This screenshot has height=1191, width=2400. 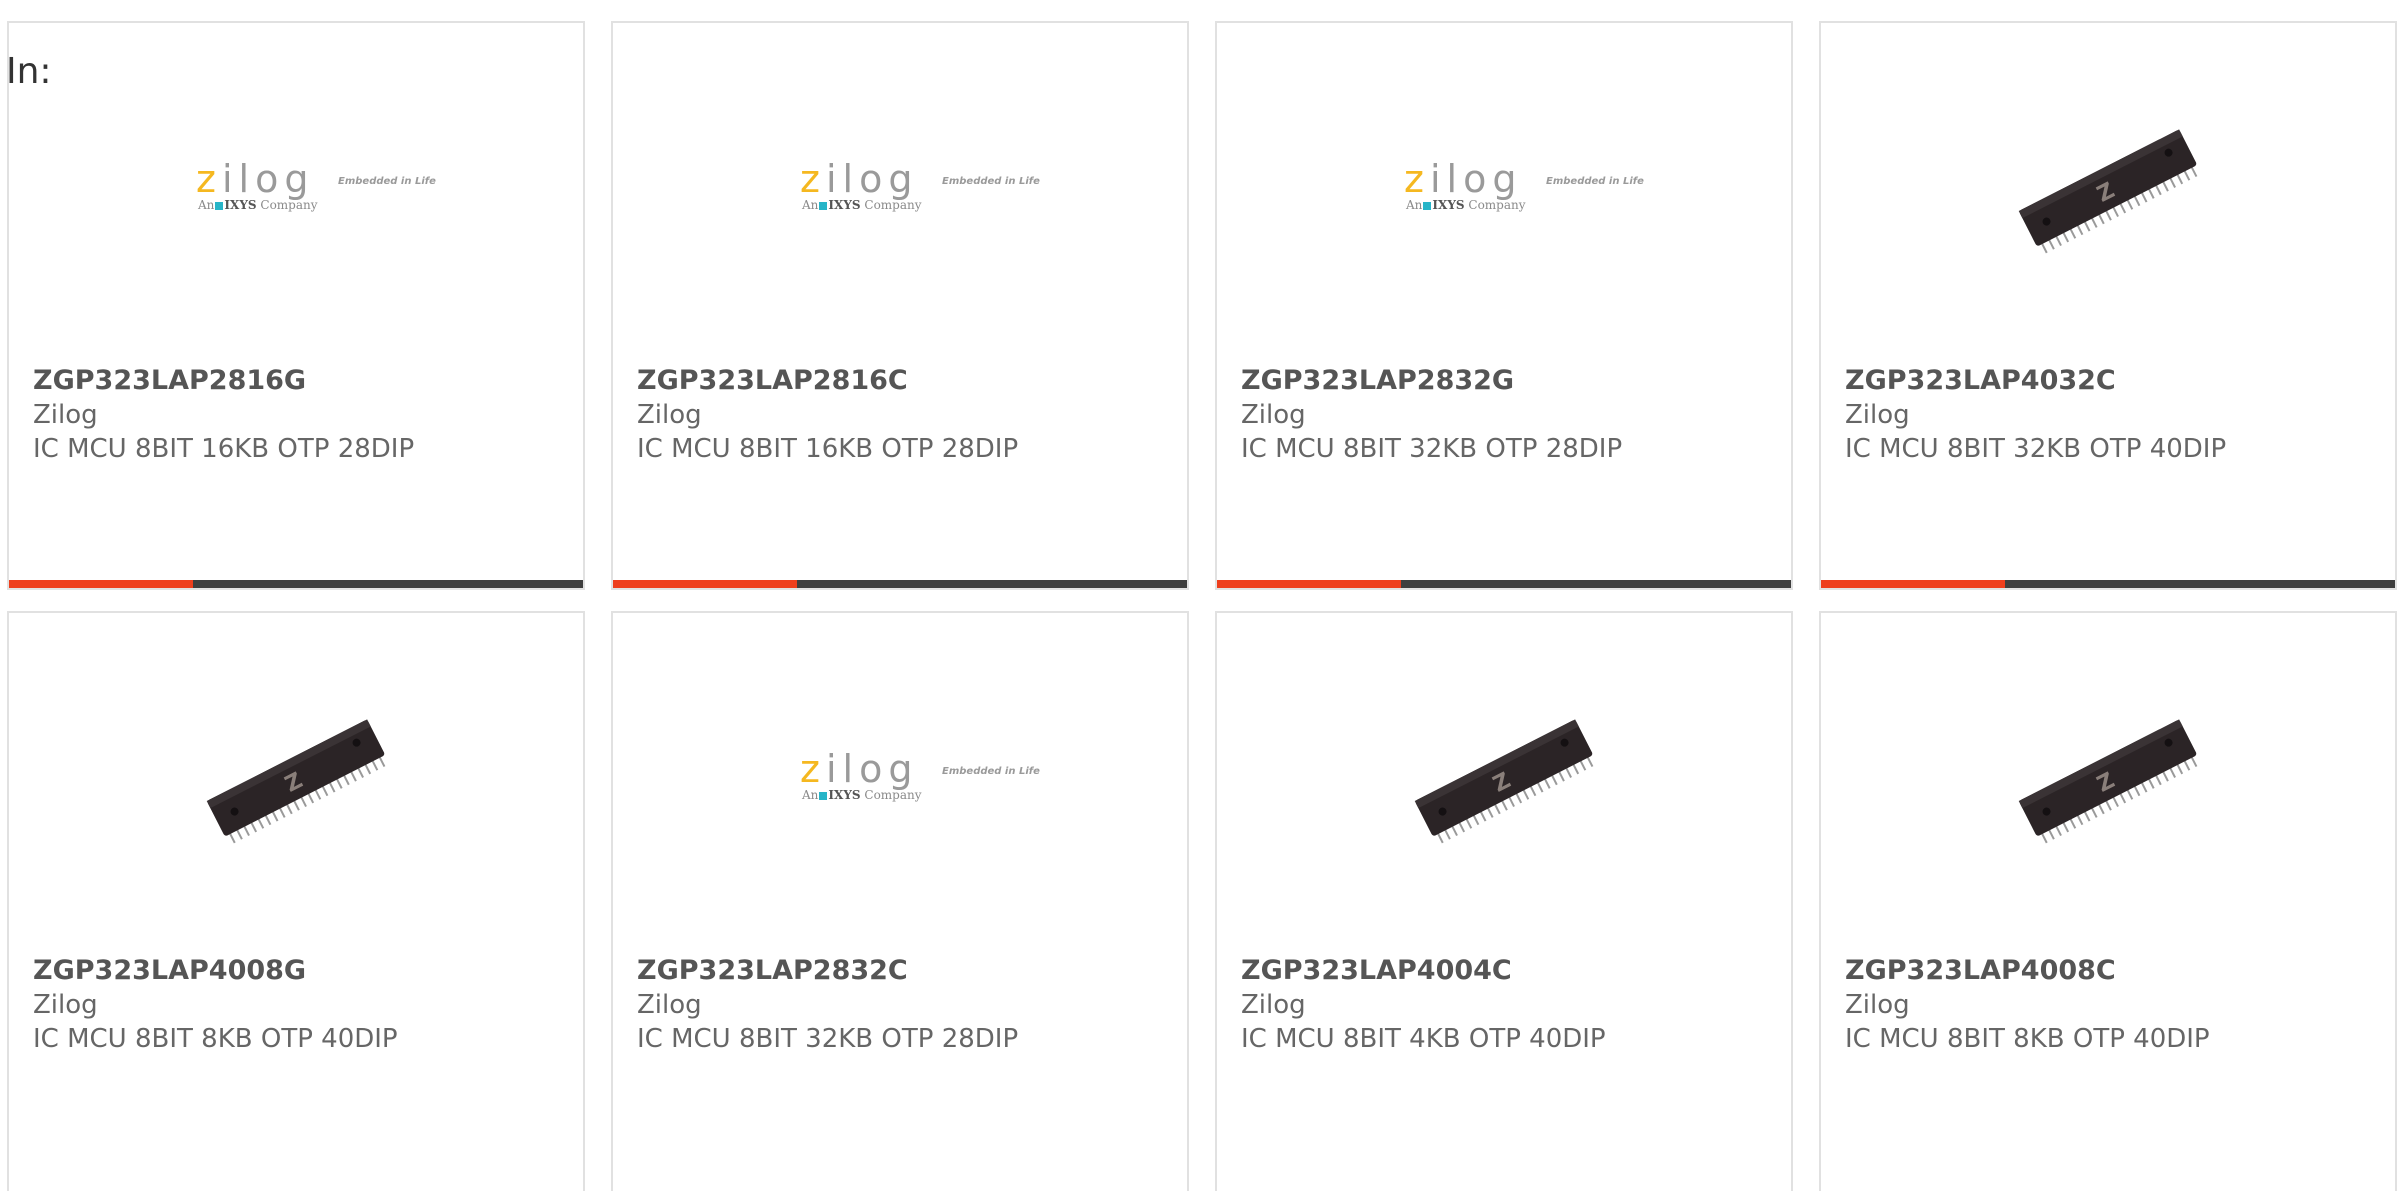 What do you see at coordinates (29, 71) in the screenshot?
I see `filter-label: In:` at bounding box center [29, 71].